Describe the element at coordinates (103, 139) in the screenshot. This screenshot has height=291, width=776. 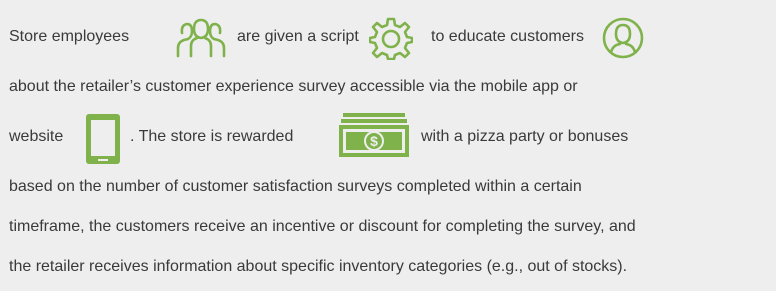
I see `tablet-device-icon` at that location.